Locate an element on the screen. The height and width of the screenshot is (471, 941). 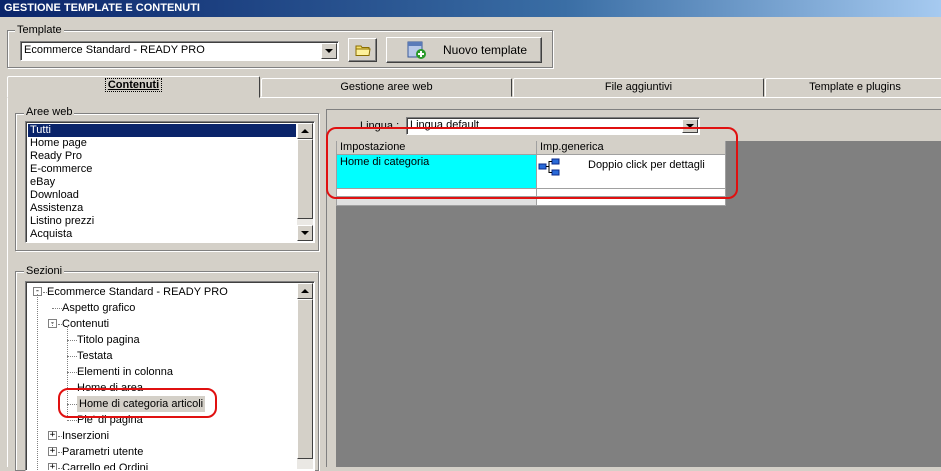
tree-item: Carrello ed Ordini is located at coordinates (105, 465).